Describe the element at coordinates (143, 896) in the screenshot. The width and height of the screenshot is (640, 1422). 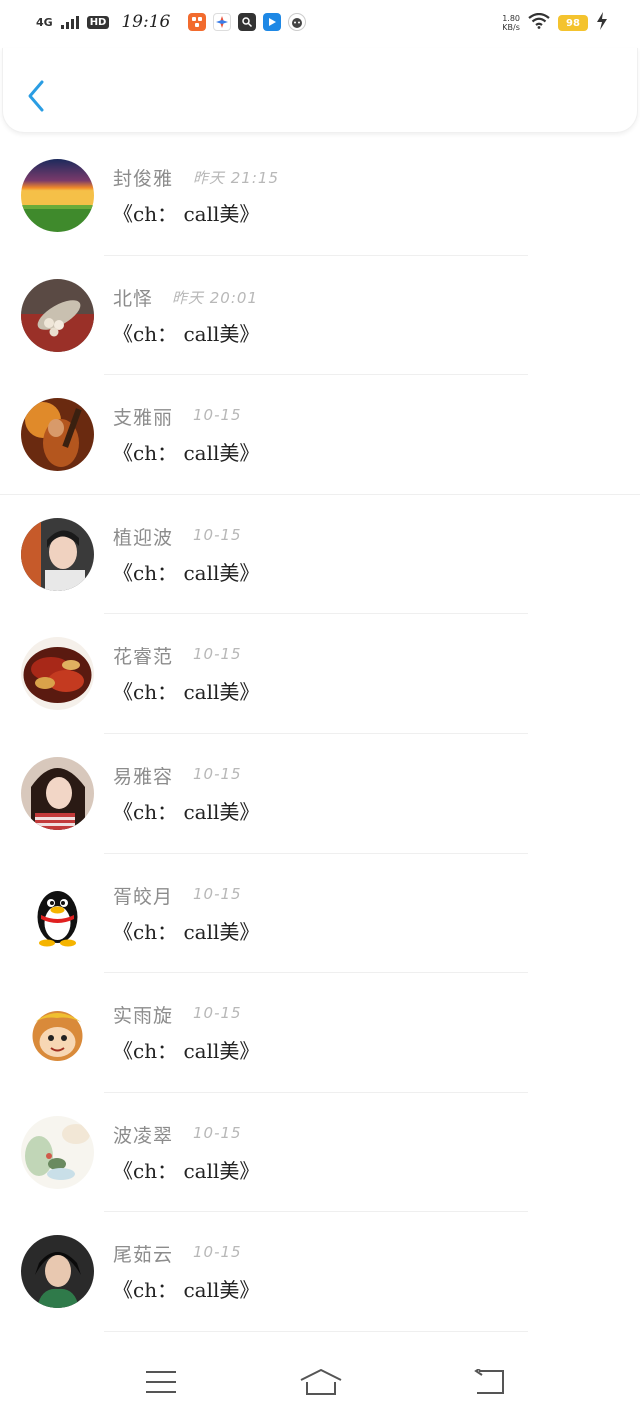
I see `contact-name: 胥皎月` at that location.